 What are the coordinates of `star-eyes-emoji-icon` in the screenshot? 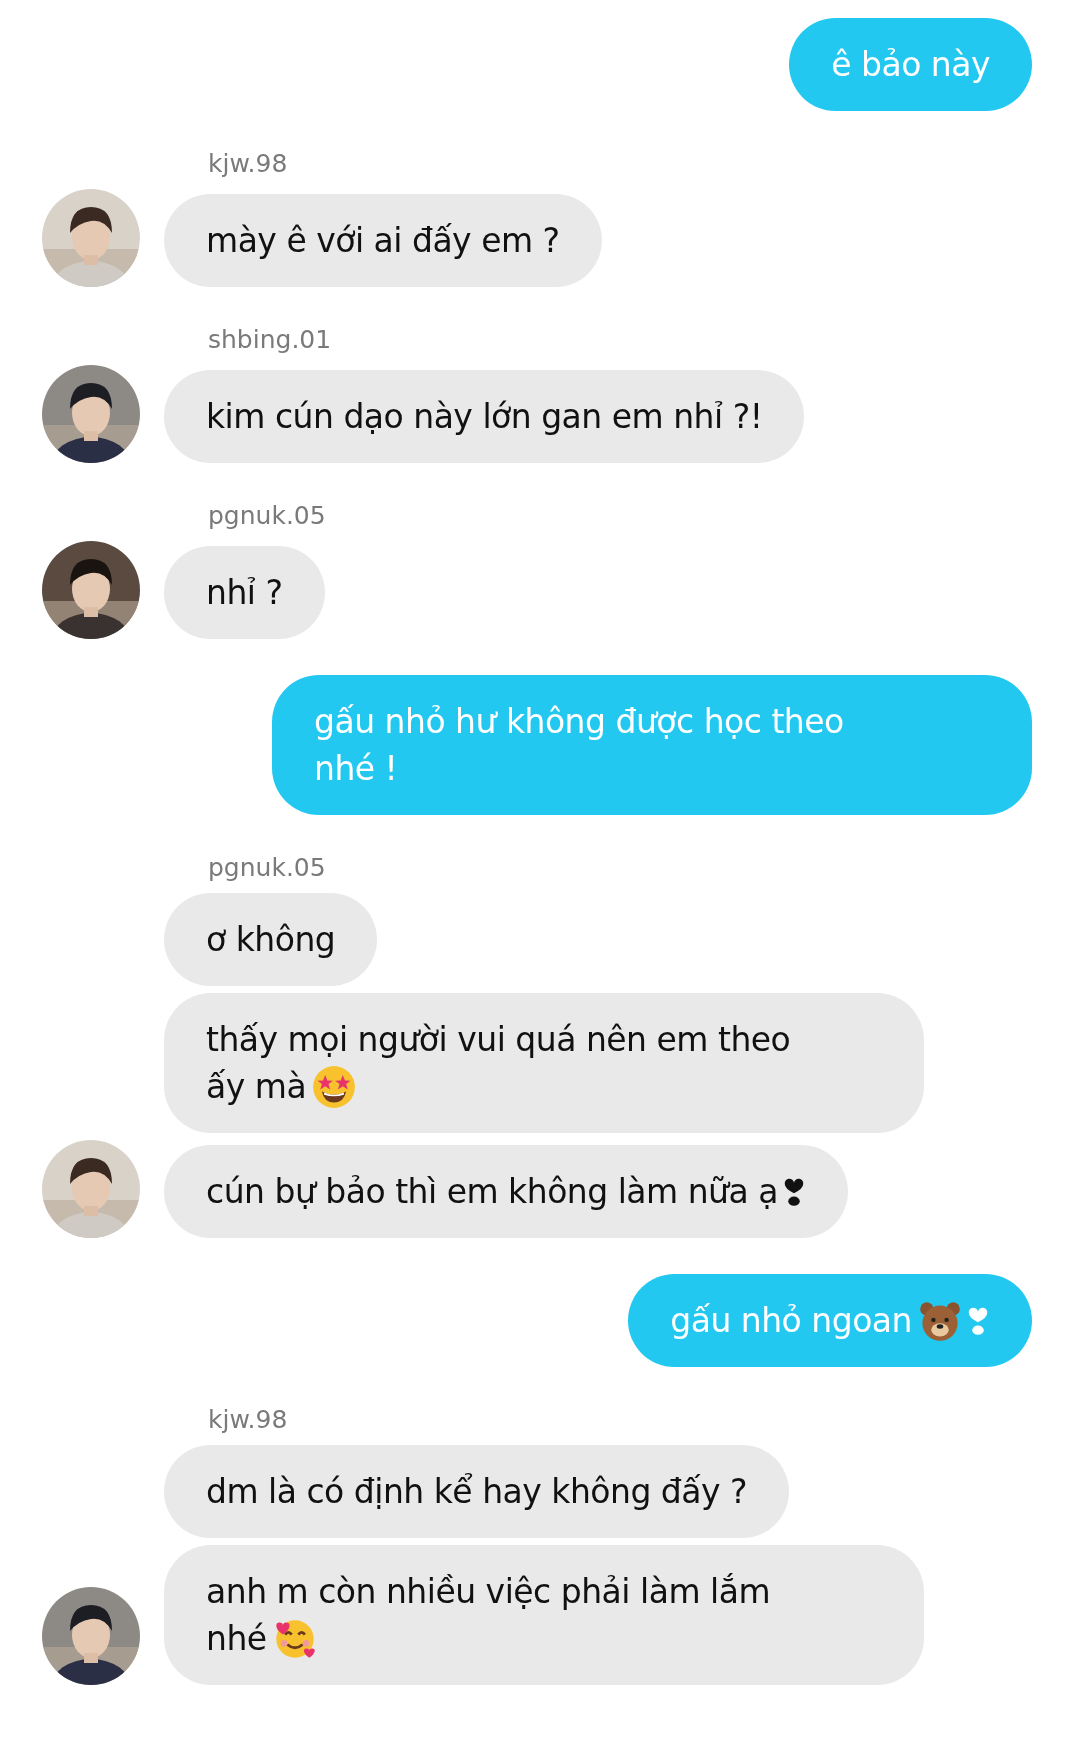 It's located at (334, 1086).